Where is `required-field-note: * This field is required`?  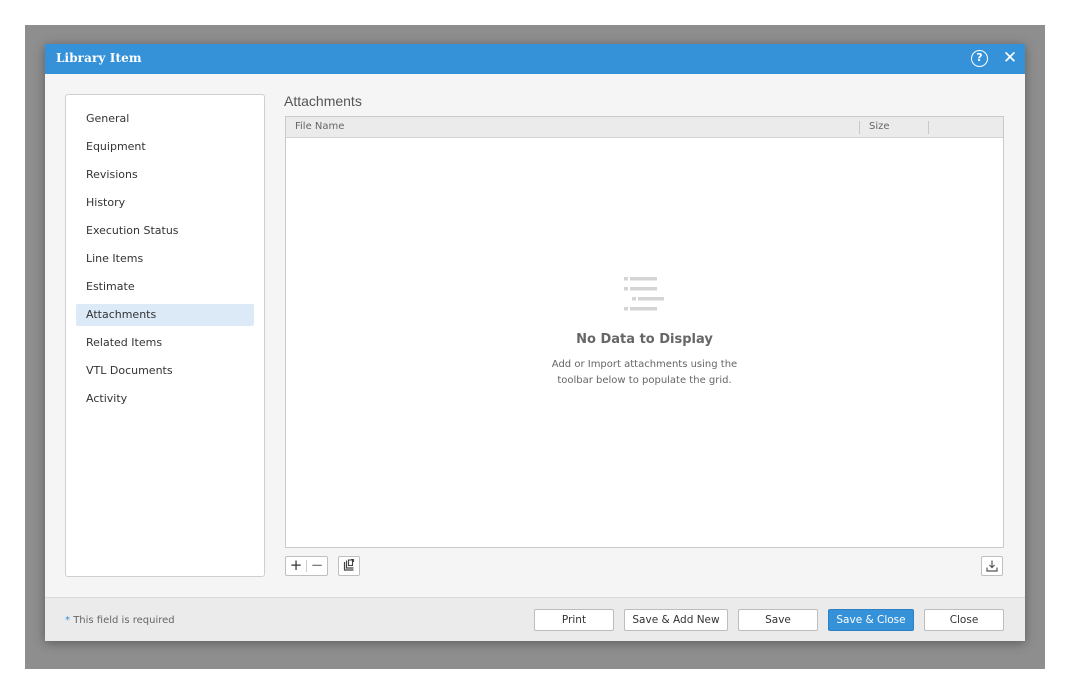 required-field-note: * This field is required is located at coordinates (120, 620).